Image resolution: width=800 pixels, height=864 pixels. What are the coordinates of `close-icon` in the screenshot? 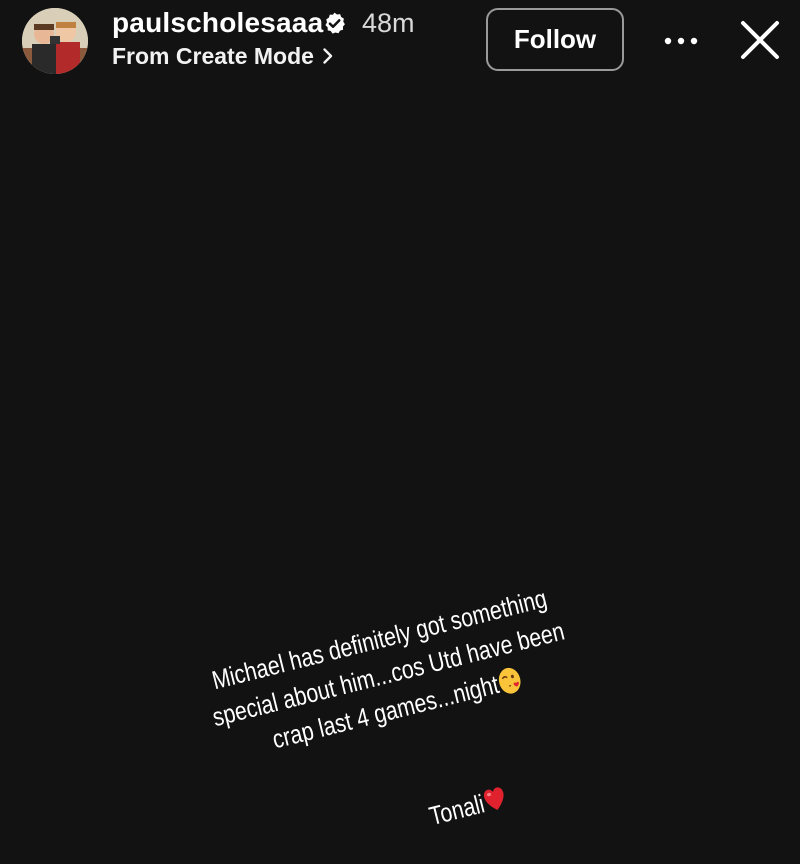 It's located at (760, 40).